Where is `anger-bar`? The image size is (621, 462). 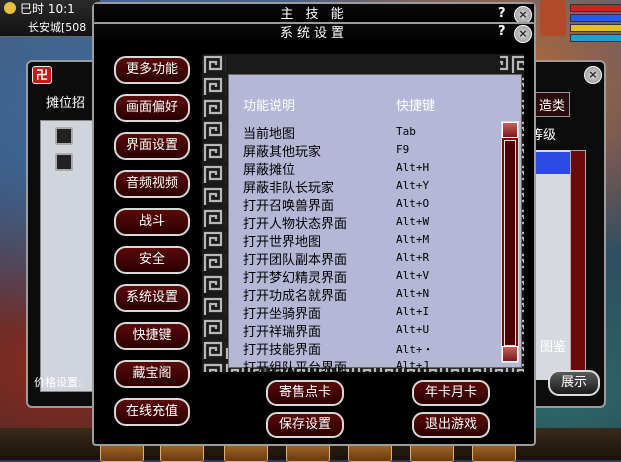
anger-bar is located at coordinates (595, 28).